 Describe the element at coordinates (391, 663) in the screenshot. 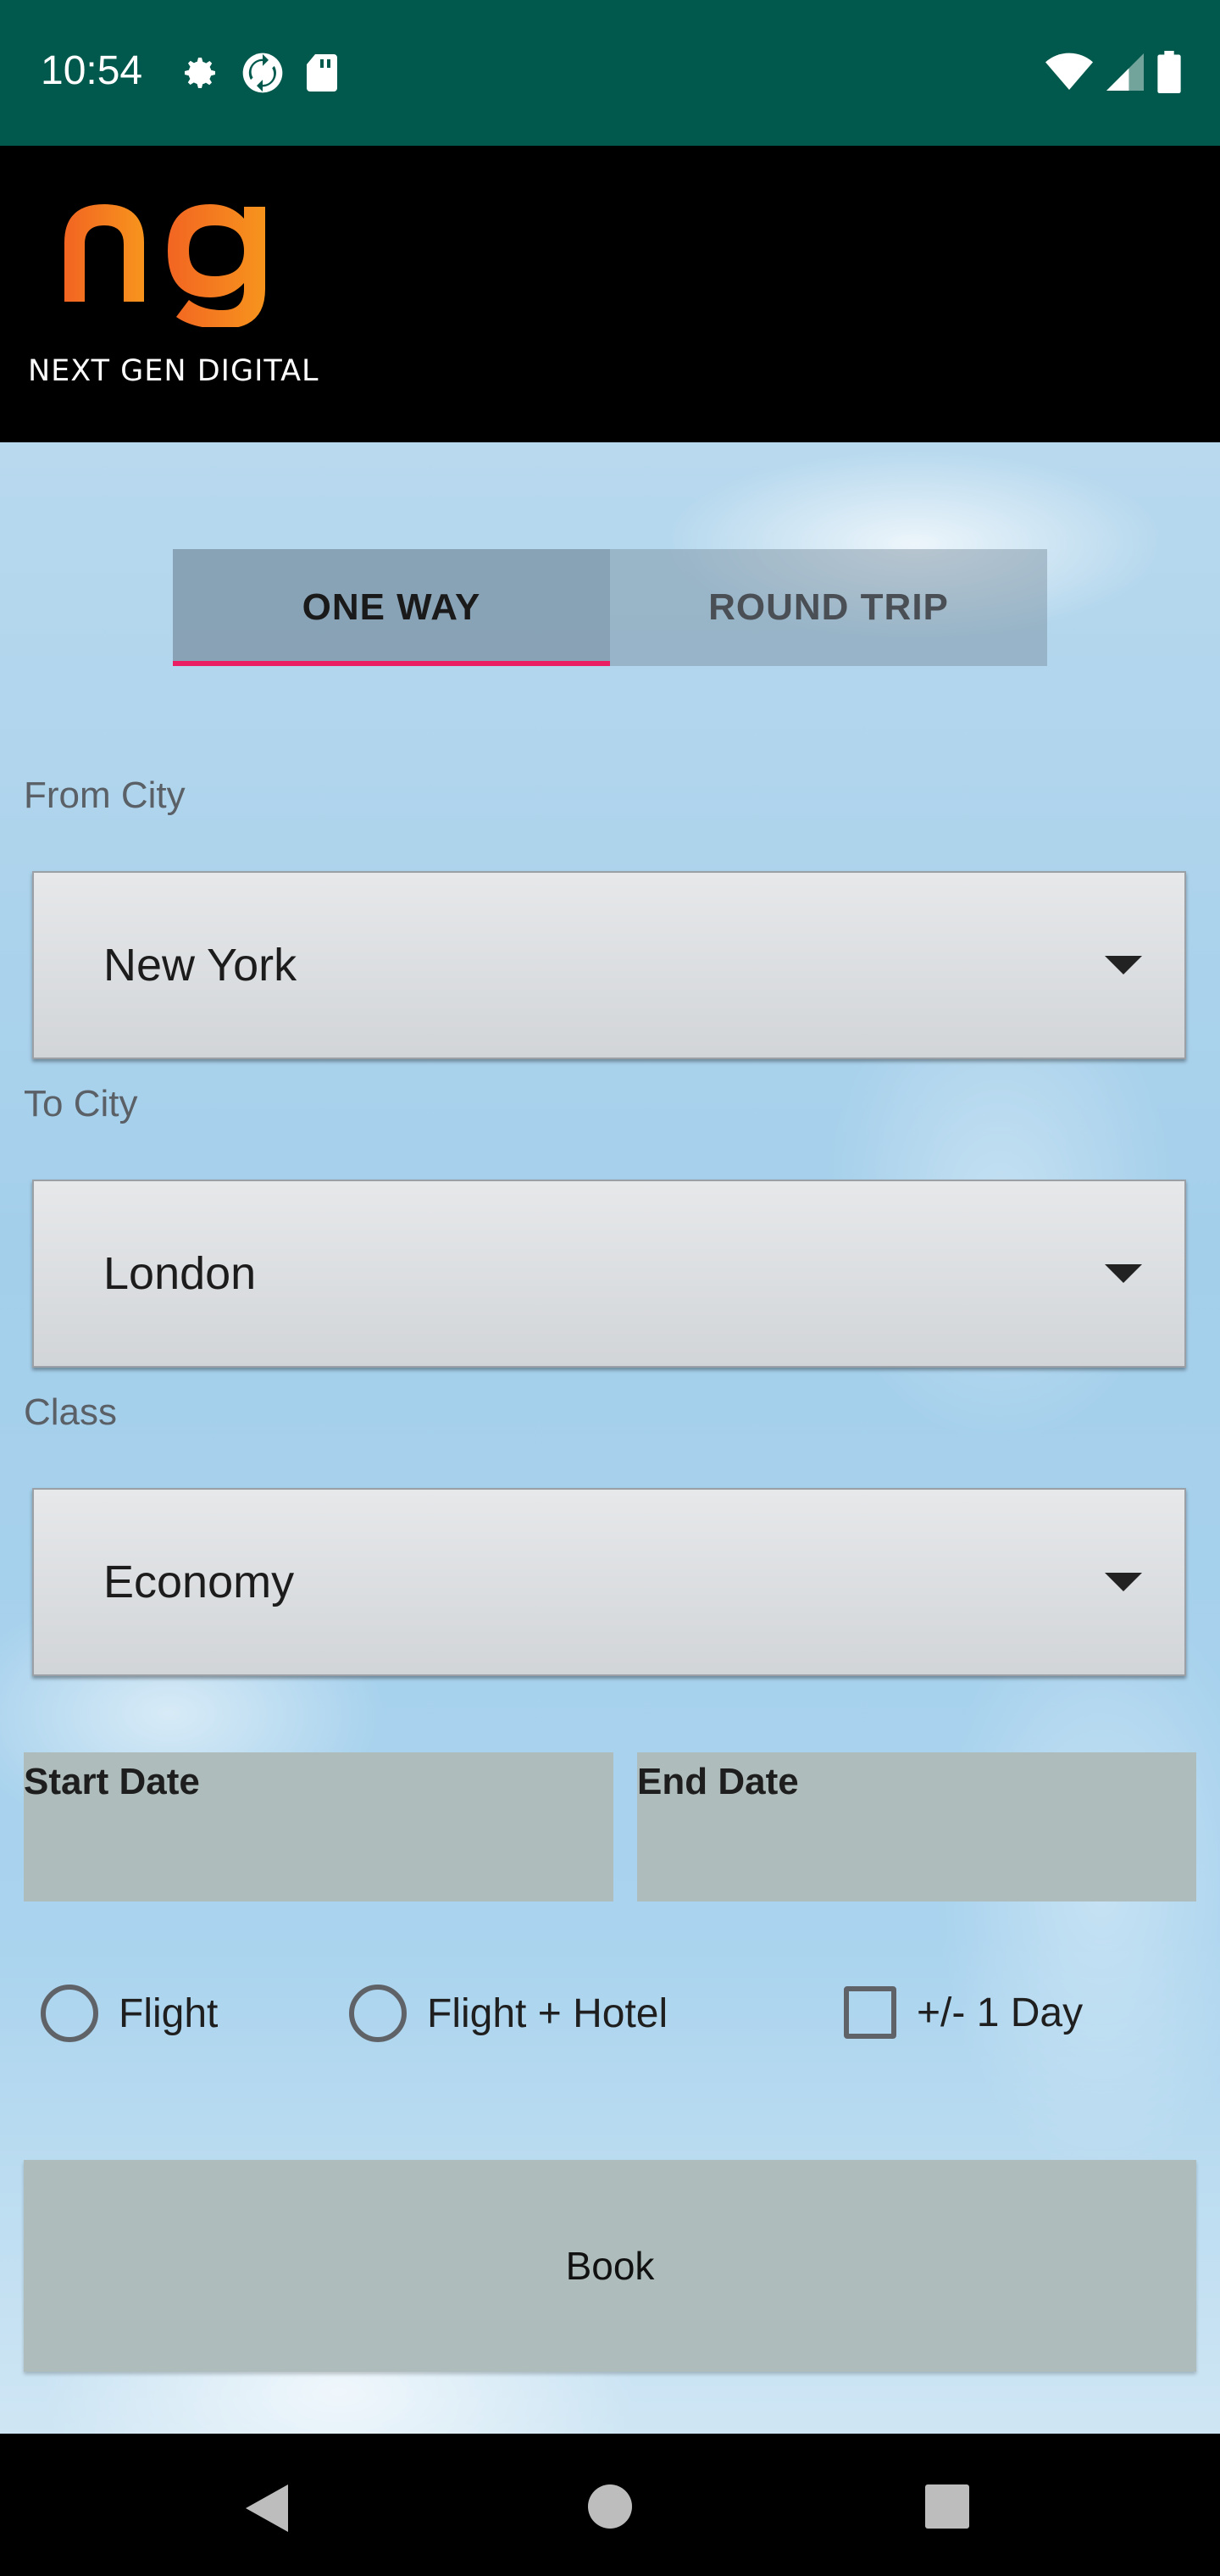

I see `tab-indicator` at that location.